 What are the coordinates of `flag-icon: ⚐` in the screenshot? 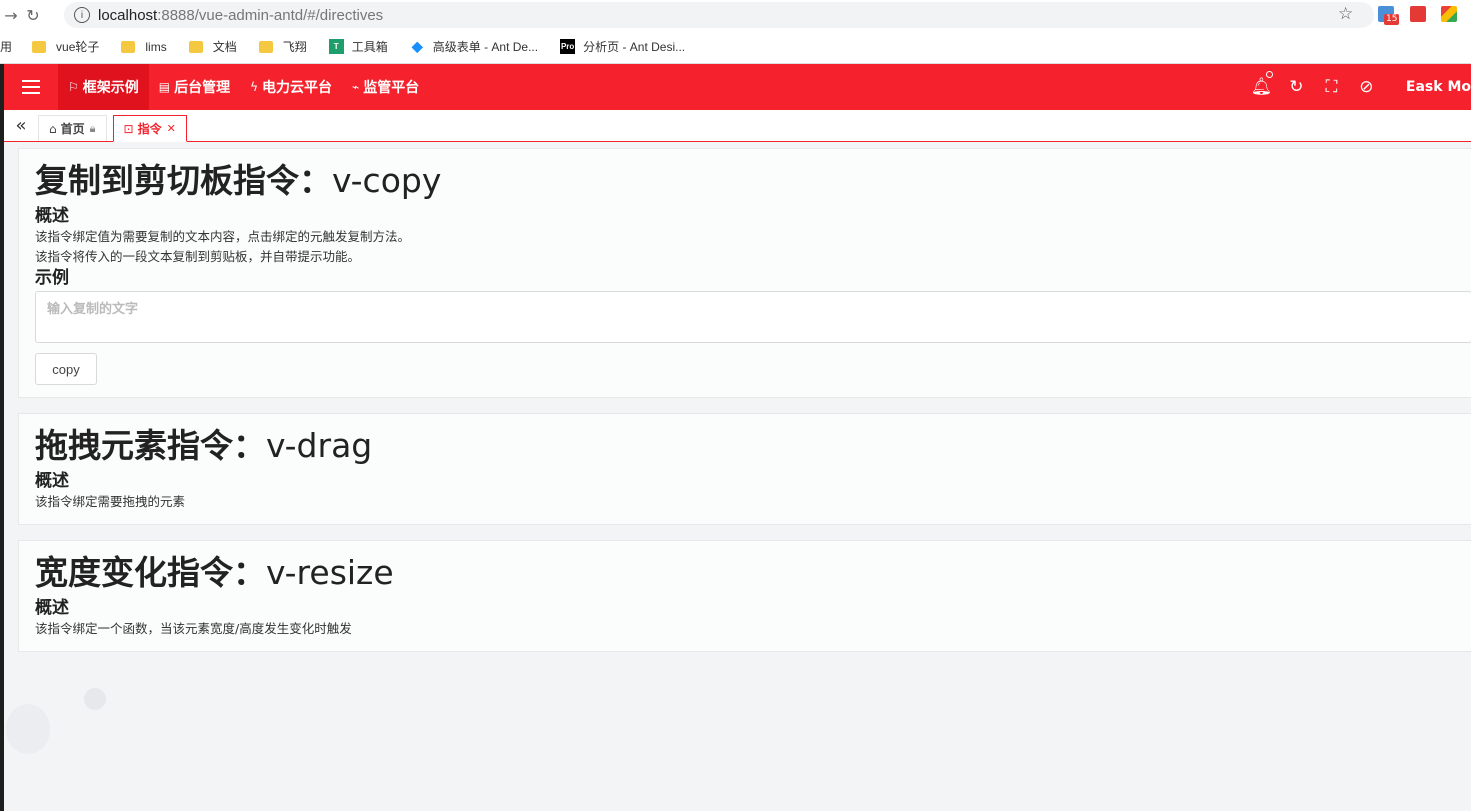 It's located at (73, 87).